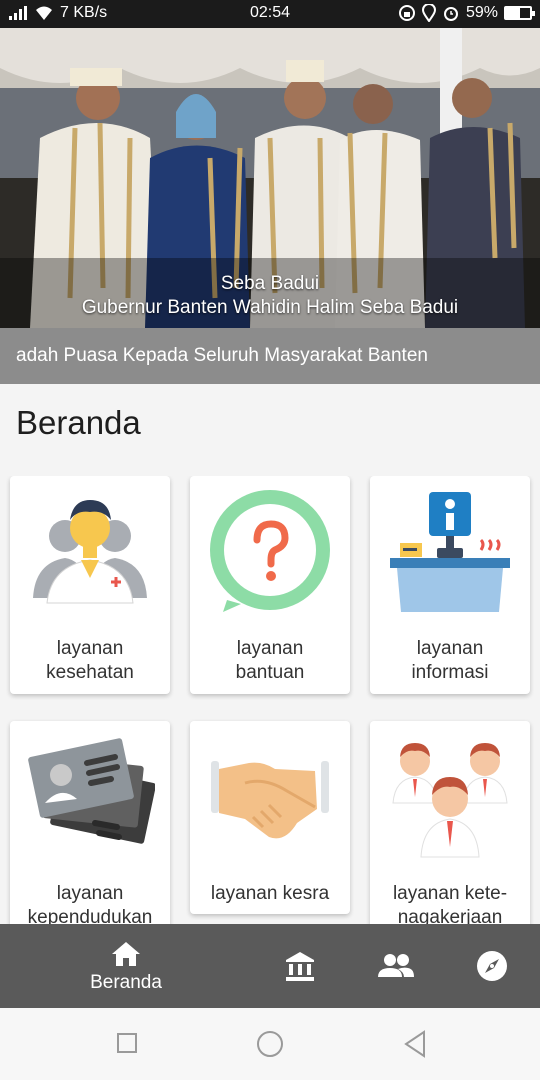 The width and height of the screenshot is (540, 1080). I want to click on battery-level, so click(513, 13).